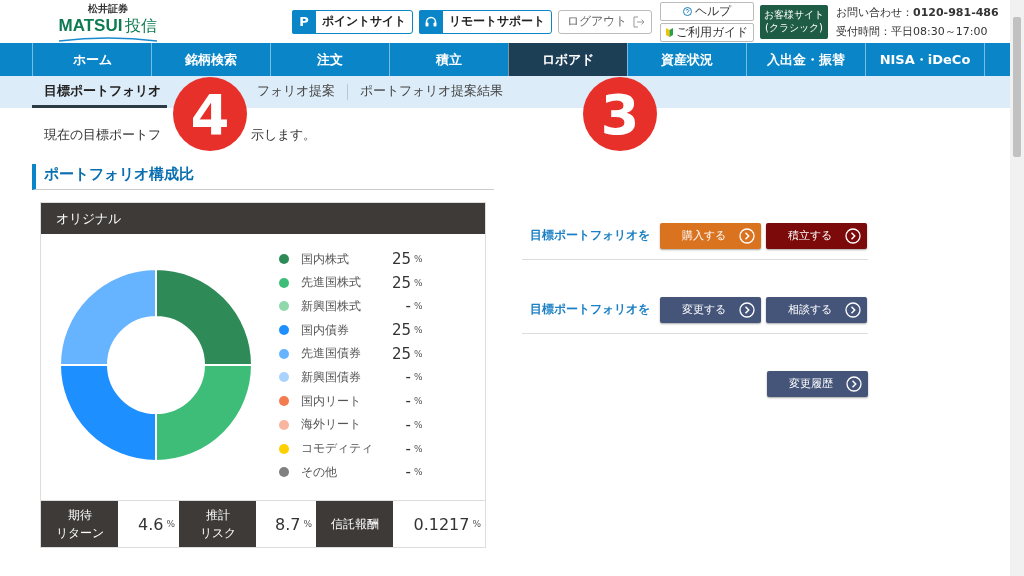 The image size is (1024, 576). I want to click on logo: 松井証券 MATSUI 投信, so click(108, 21).